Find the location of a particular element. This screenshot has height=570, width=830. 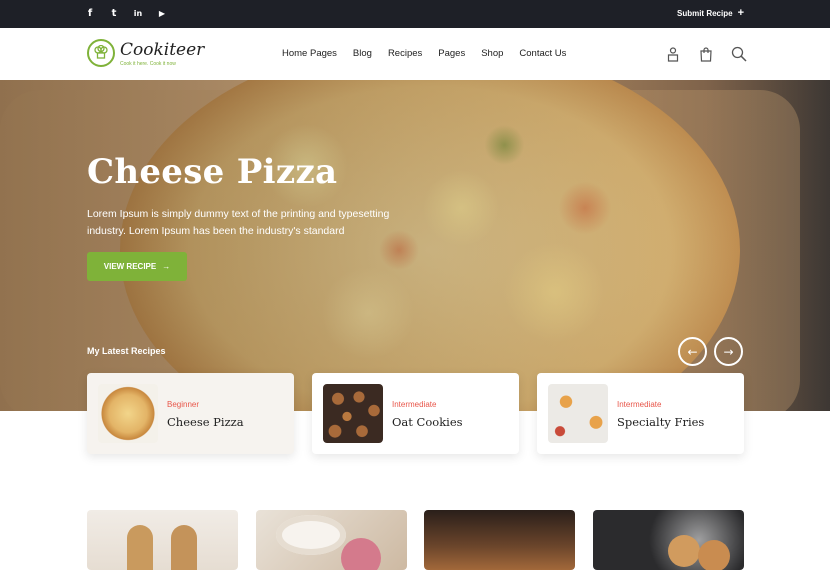

view-recipe-label: VIEW RECIPE is located at coordinates (130, 266).